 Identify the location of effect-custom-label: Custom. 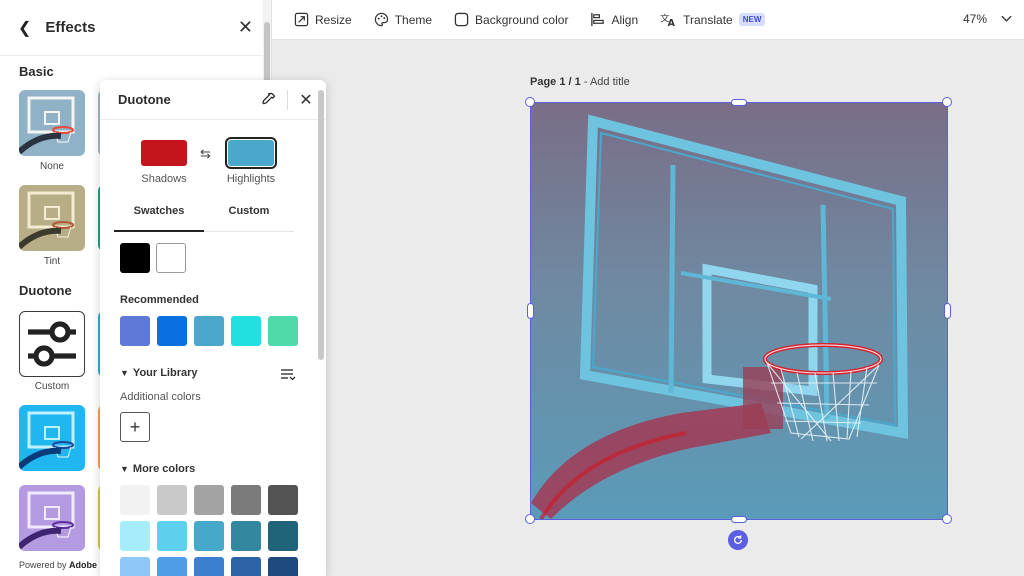
(52, 386).